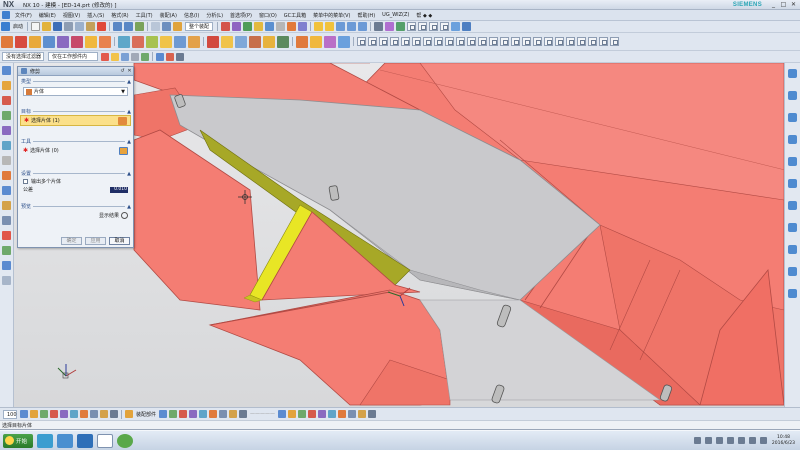 The image size is (800, 450). Describe the element at coordinates (344, 41) in the screenshot. I see `synchronous-icon` at that location.